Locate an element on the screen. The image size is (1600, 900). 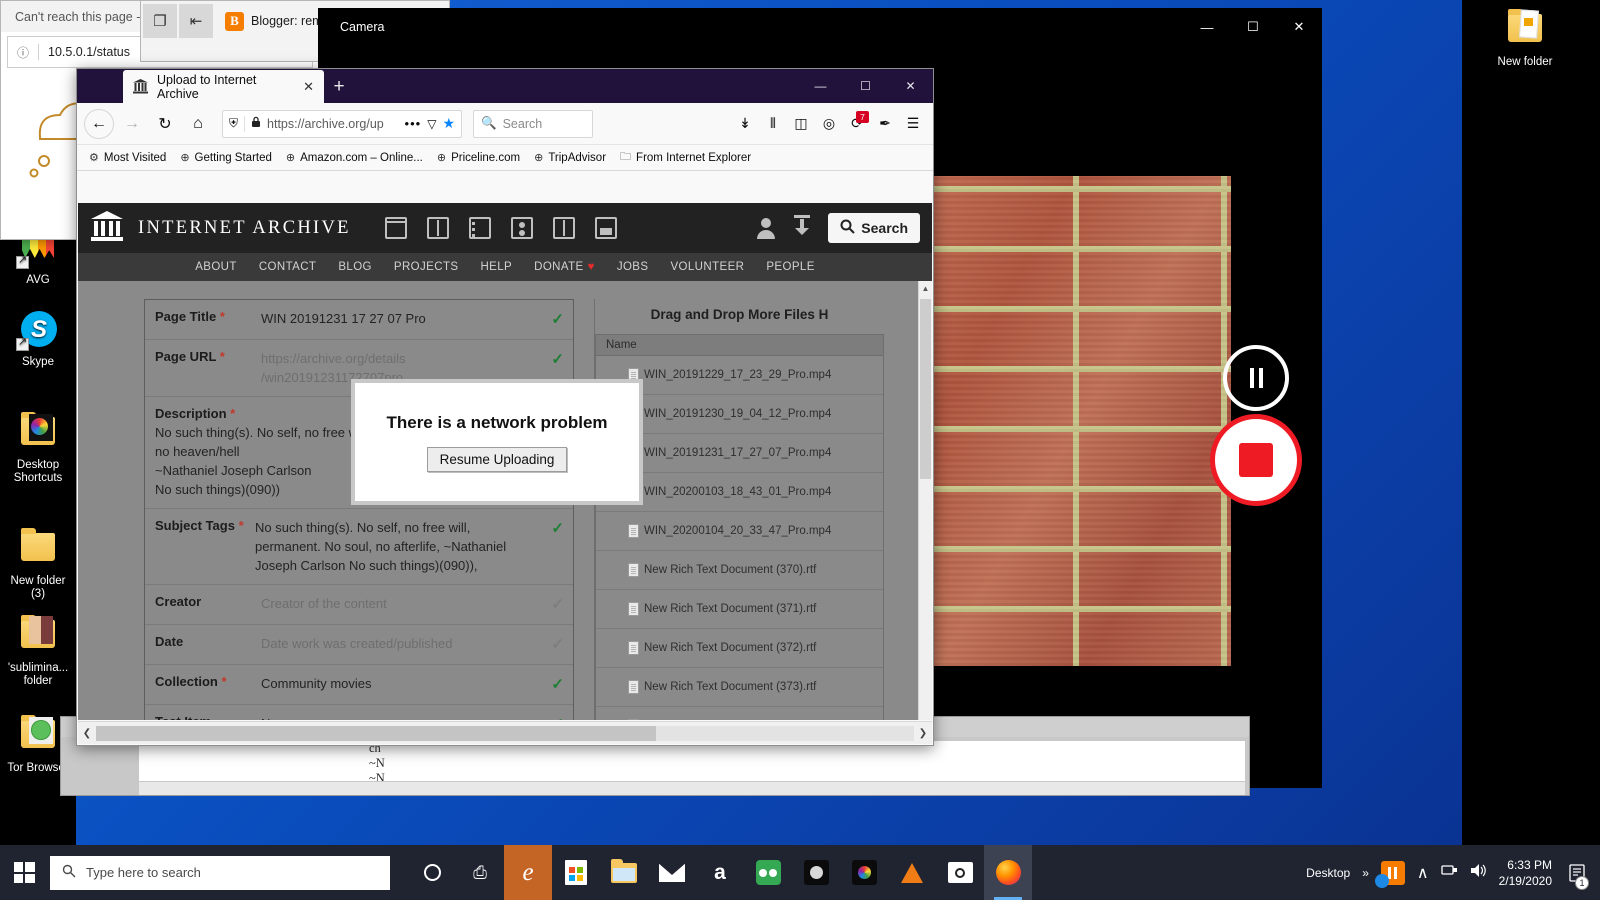
microsoft-edge-icon: e is located at coordinates (528, 872).